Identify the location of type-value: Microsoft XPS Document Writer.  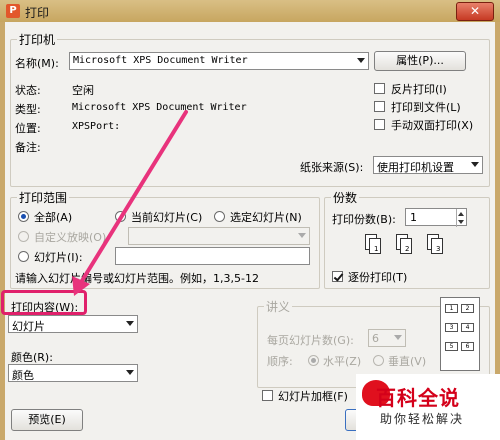
(159, 107).